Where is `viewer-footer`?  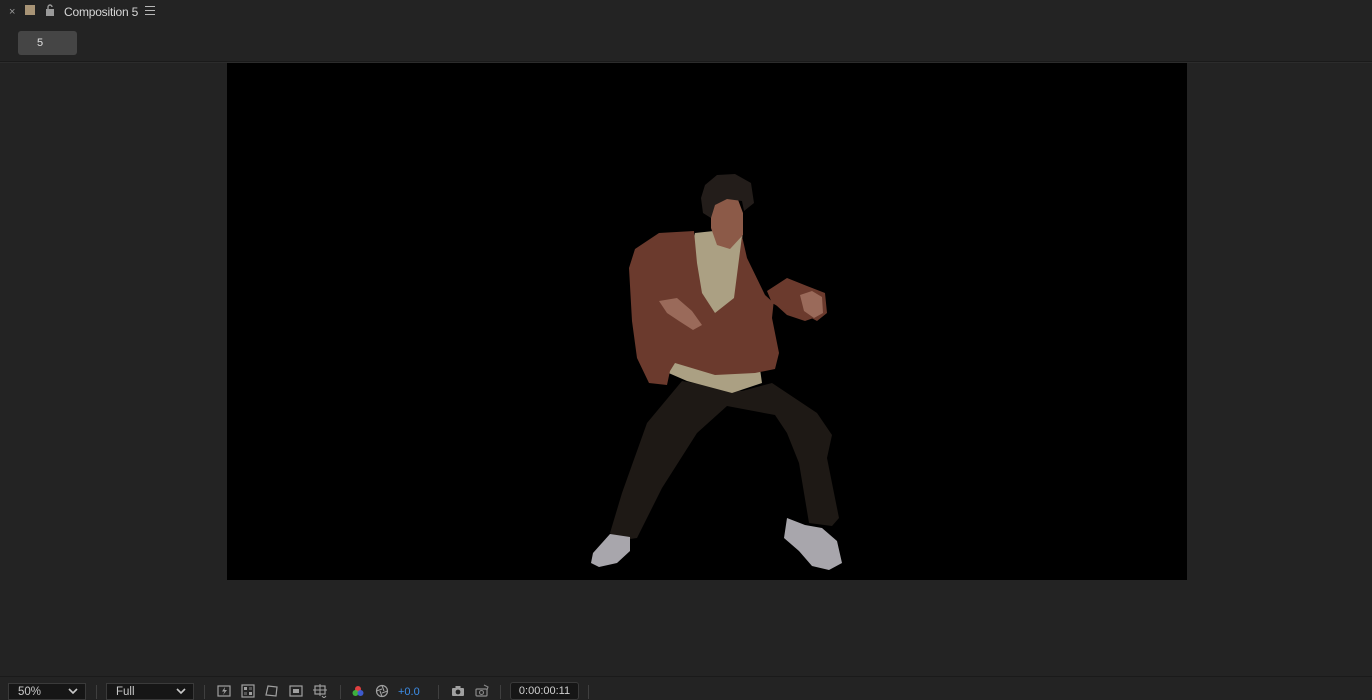 viewer-footer is located at coordinates (686, 688).